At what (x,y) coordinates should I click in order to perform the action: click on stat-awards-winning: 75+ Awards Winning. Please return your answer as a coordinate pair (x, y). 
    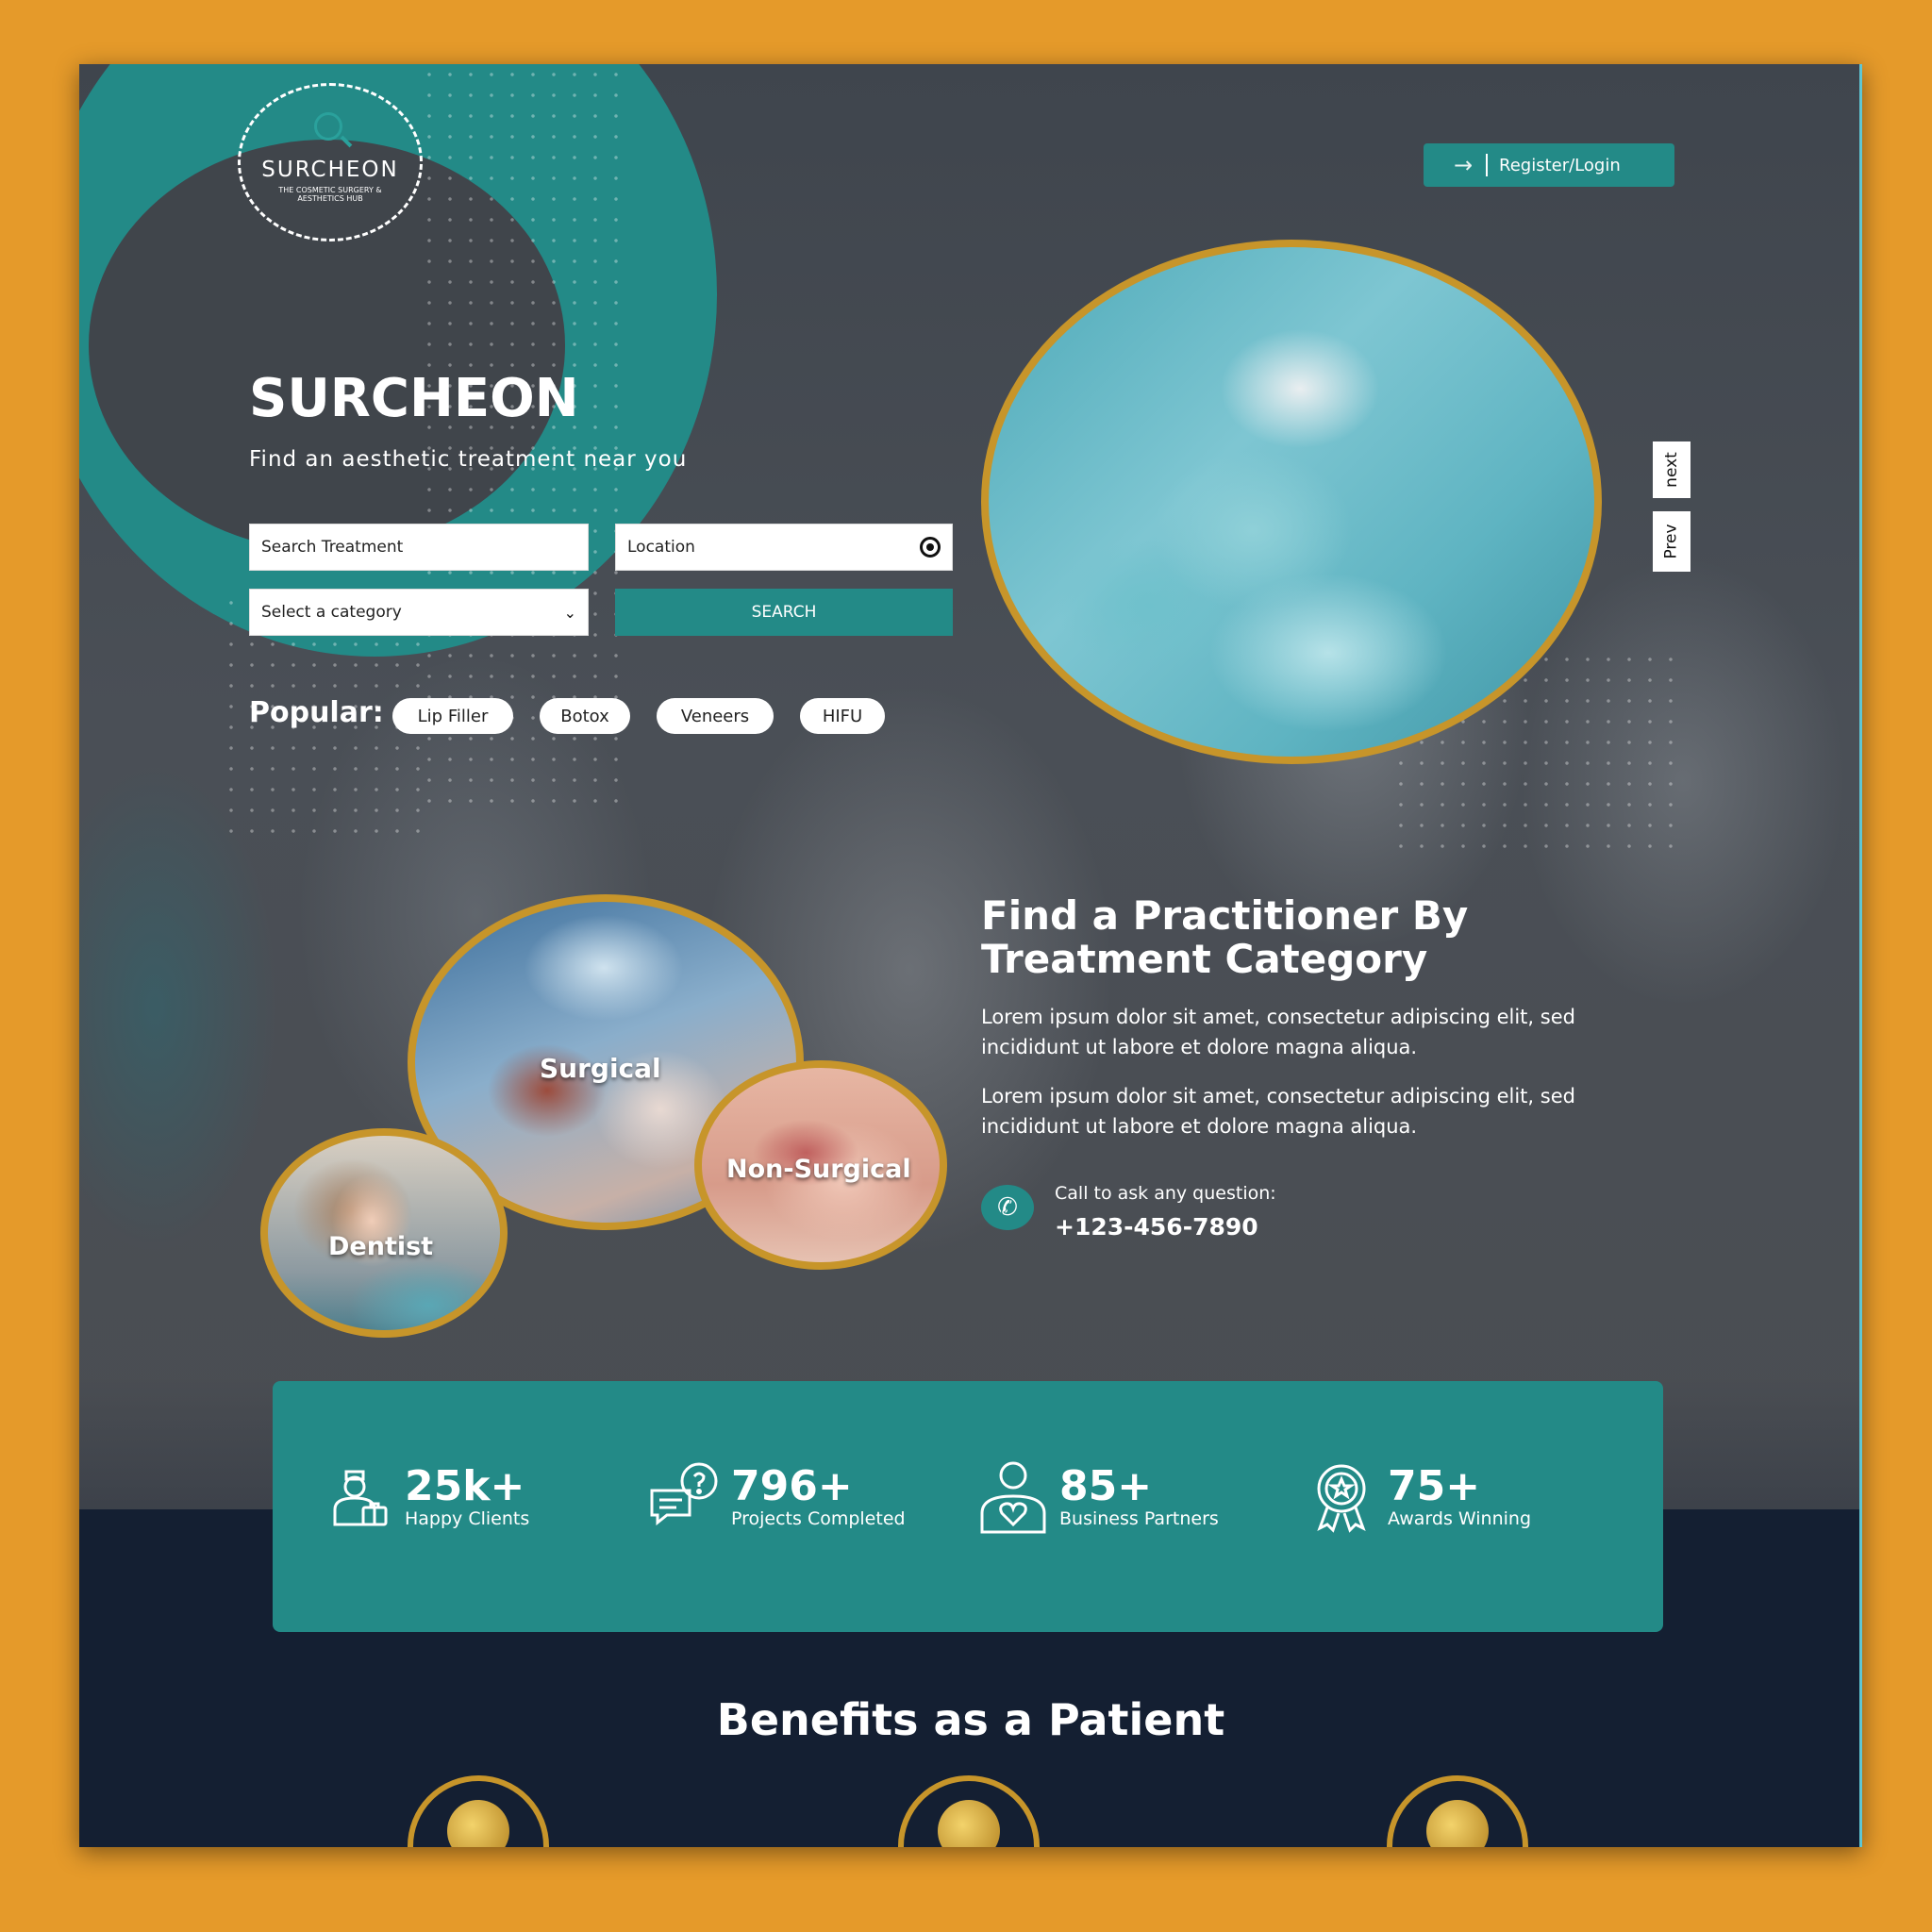
    Looking at the image, I should click on (1417, 1497).